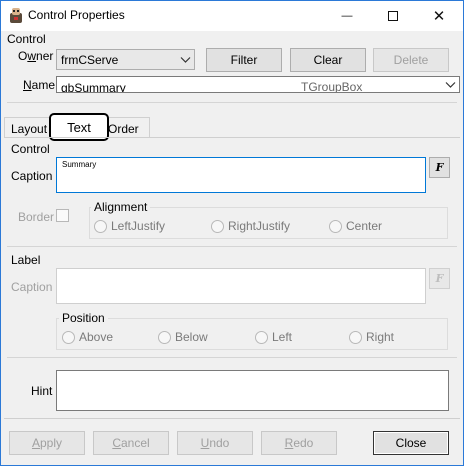 Image resolution: width=464 pixels, height=466 pixels. What do you see at coordinates (90, 59) in the screenshot?
I see `owner-select-value: frmCServe` at bounding box center [90, 59].